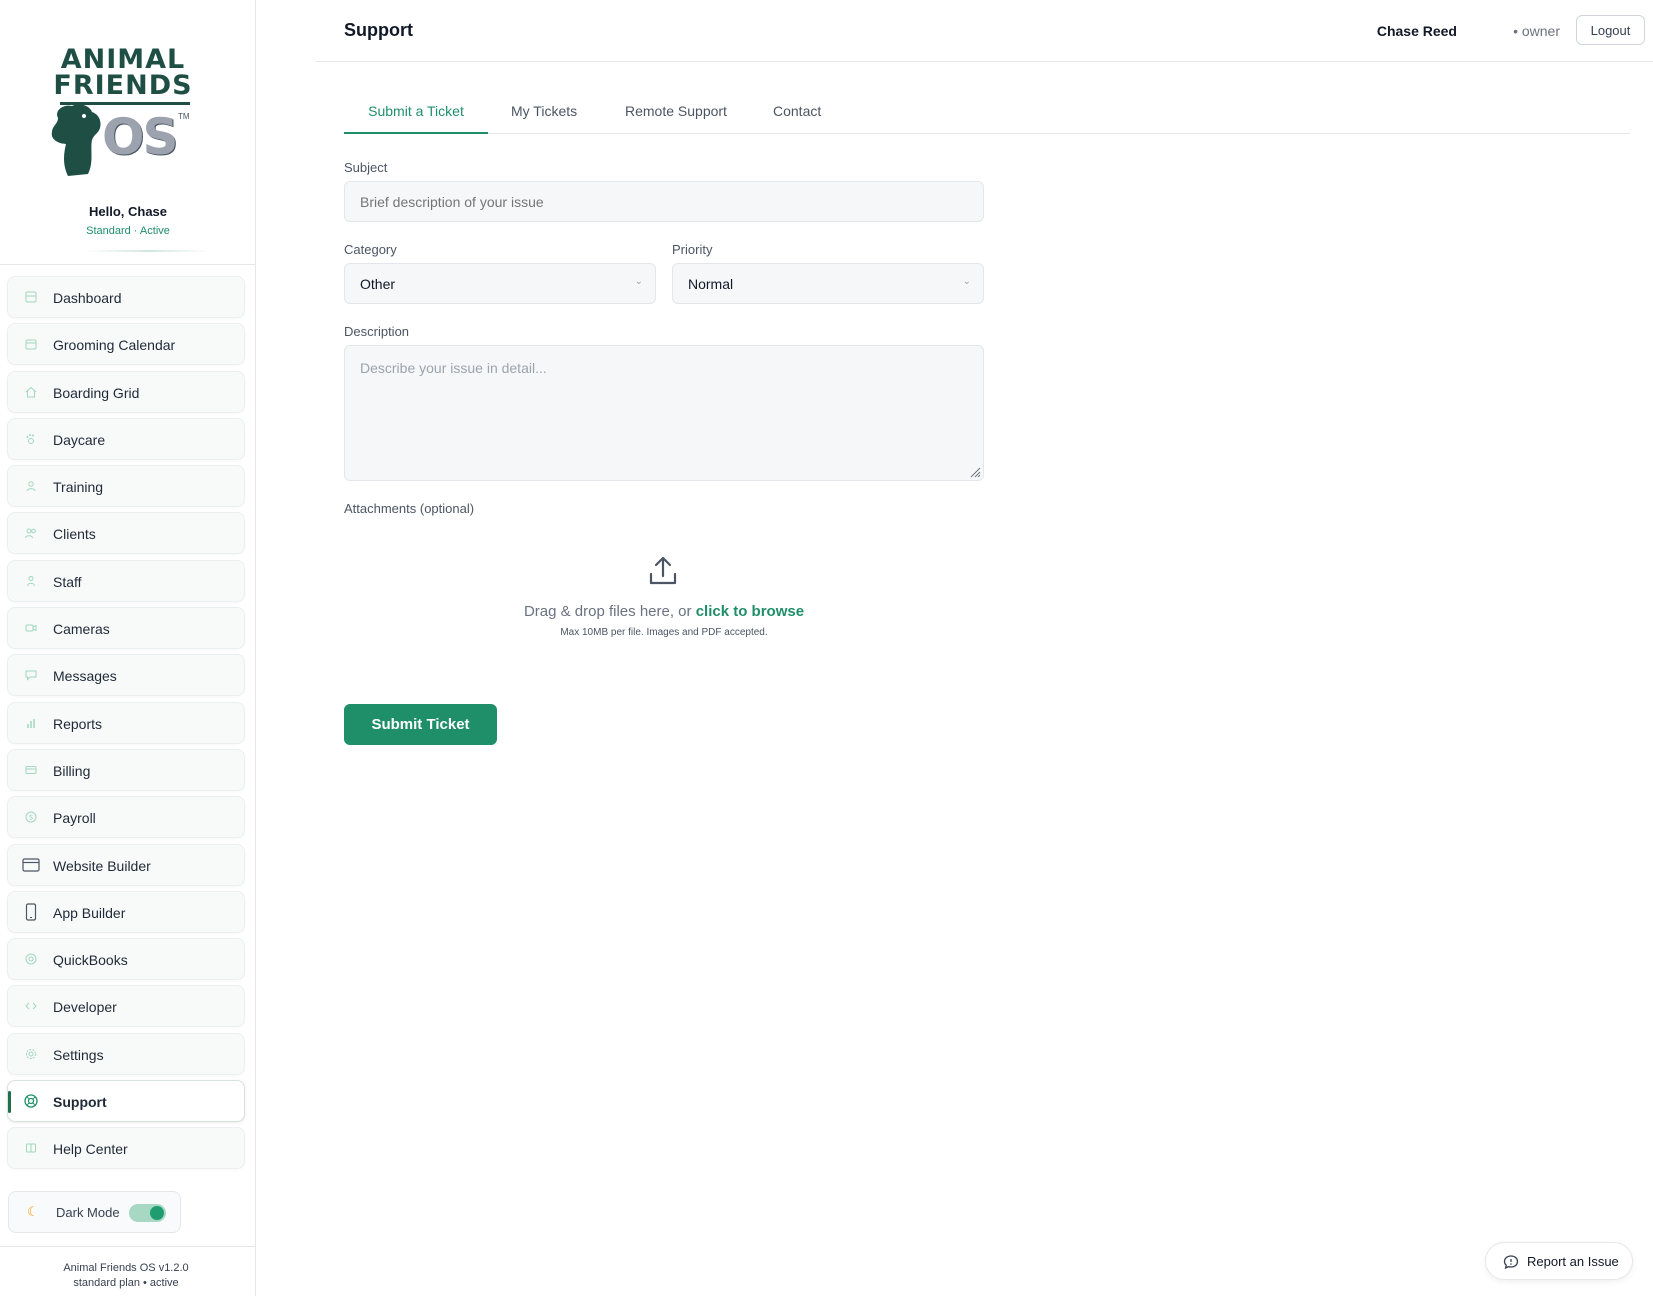  What do you see at coordinates (81, 629) in the screenshot?
I see `sidebar-item-label: Cameras` at bounding box center [81, 629].